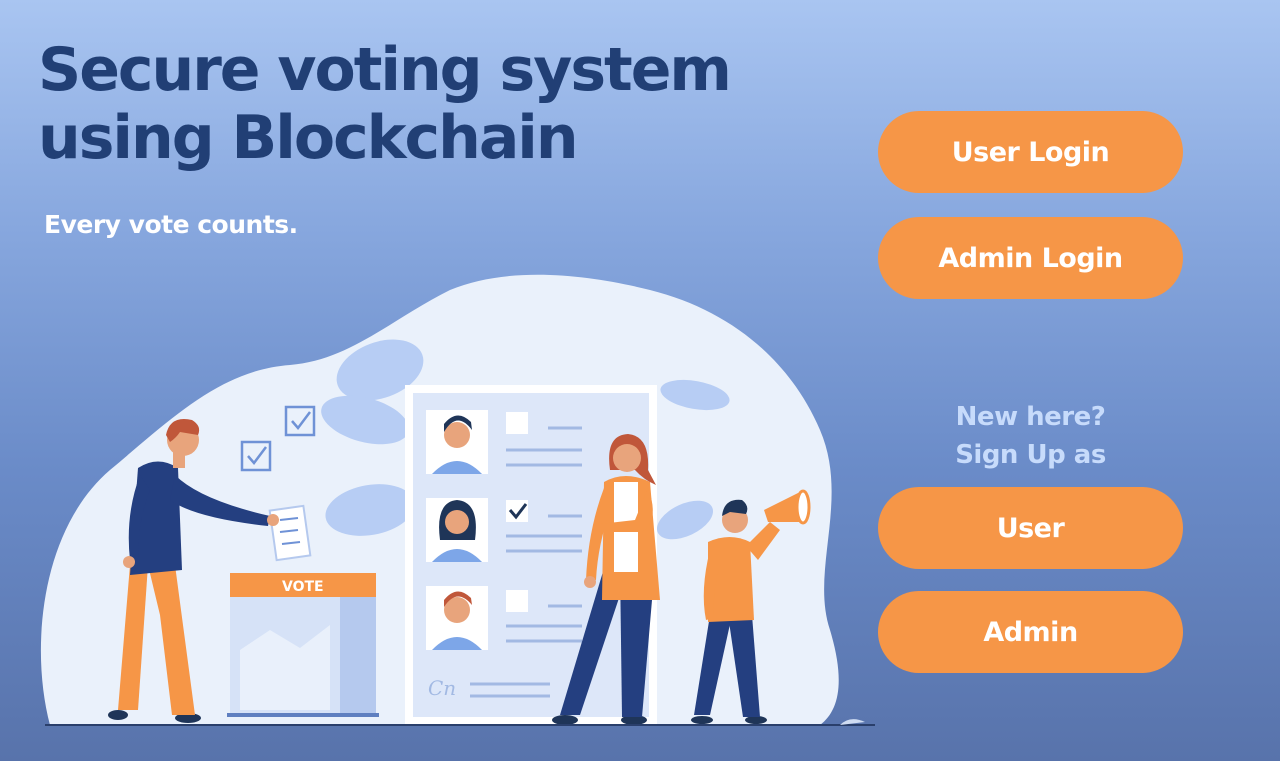 The image size is (1280, 761). Describe the element at coordinates (1030, 258) in the screenshot. I see `admin-login-button: Admin Login` at that location.